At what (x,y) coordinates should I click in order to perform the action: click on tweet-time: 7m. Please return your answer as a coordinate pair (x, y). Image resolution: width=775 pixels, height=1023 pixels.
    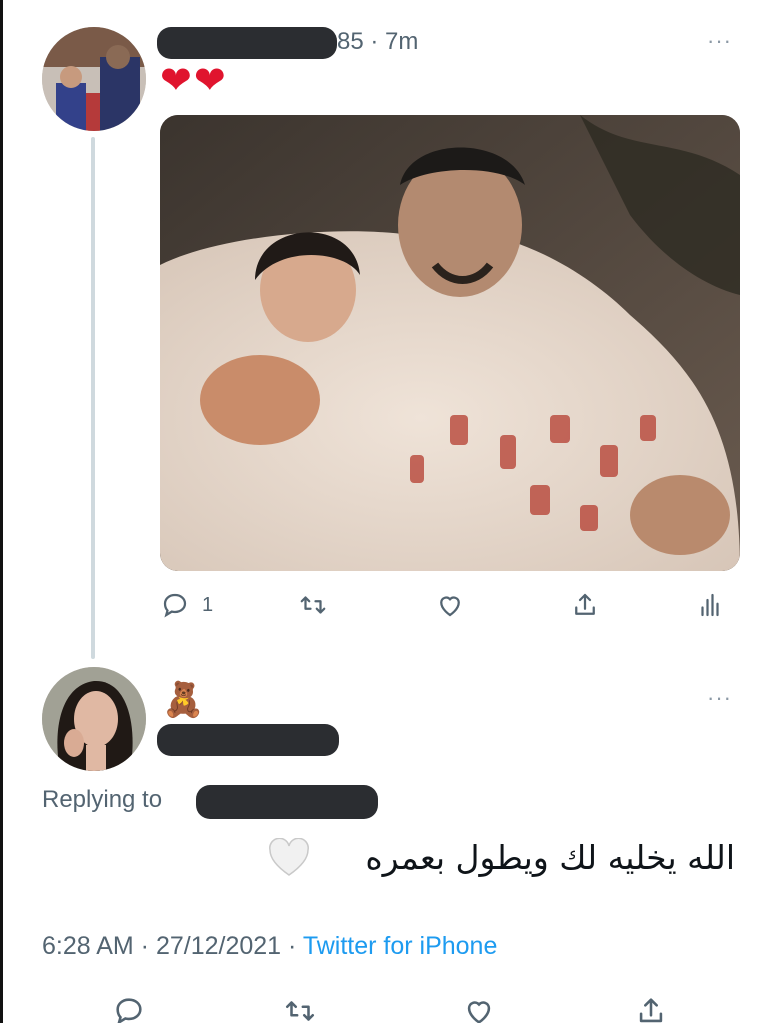
    Looking at the image, I should click on (401, 41).